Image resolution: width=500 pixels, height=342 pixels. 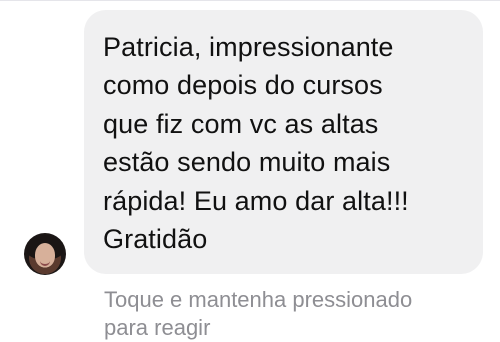 What do you see at coordinates (250, 0) in the screenshot?
I see `top-divider` at bounding box center [250, 0].